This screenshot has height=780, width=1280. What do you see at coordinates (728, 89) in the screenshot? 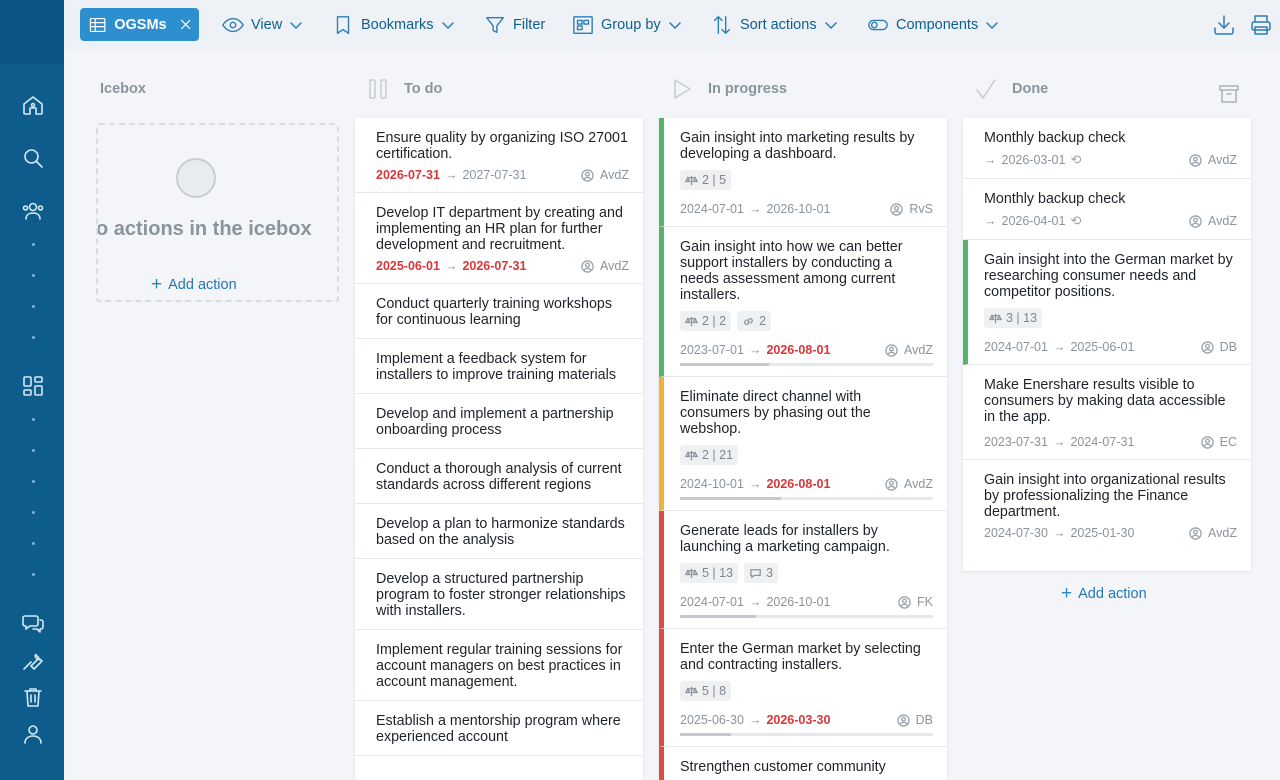
I see `column-header-in-progress: In progress` at bounding box center [728, 89].